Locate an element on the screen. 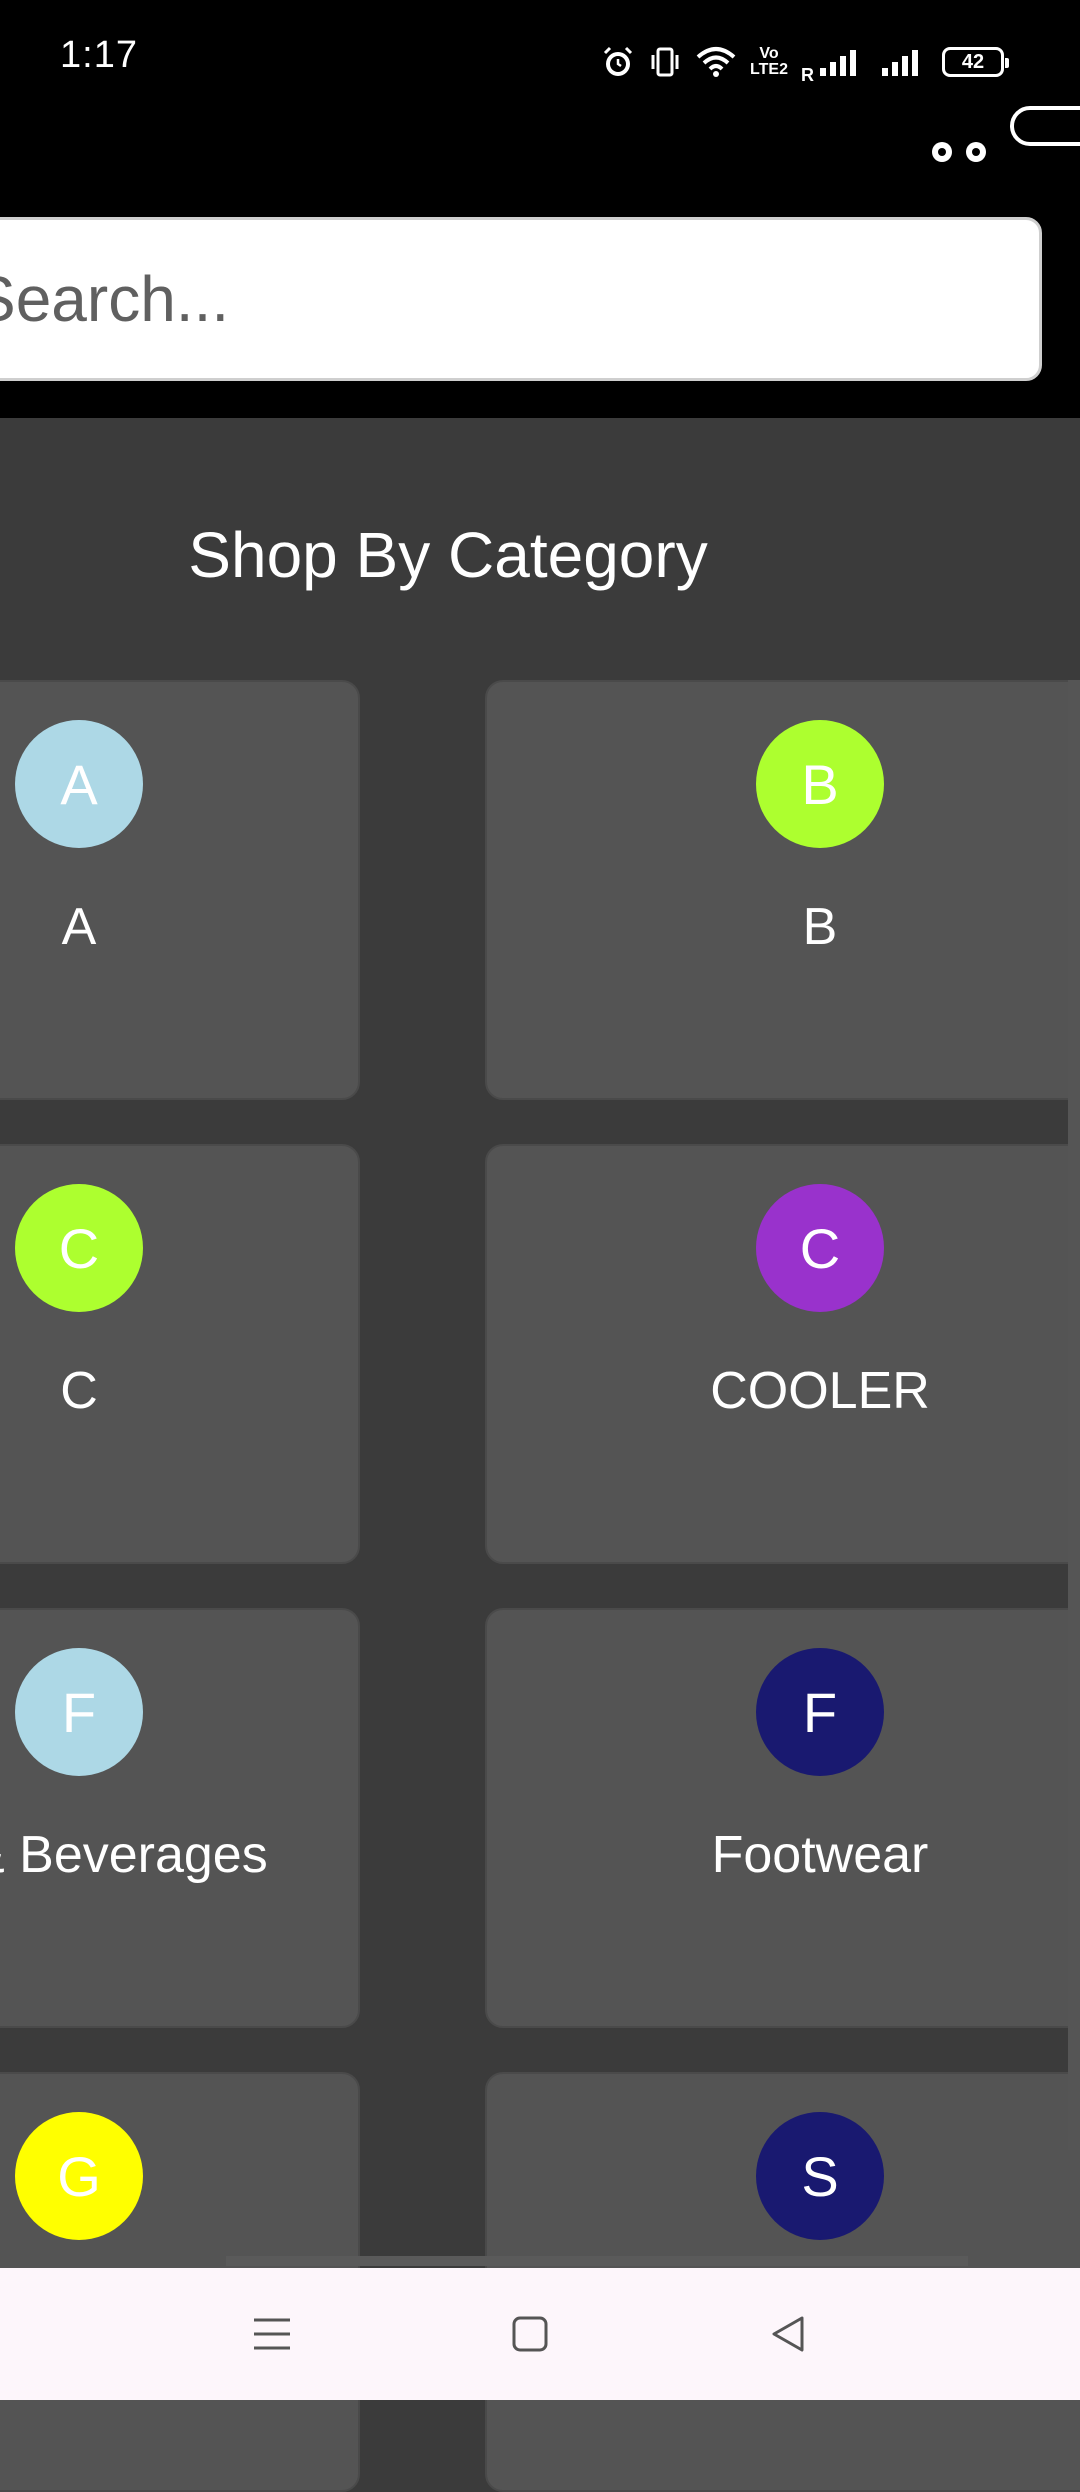 The width and height of the screenshot is (1080, 2492). signal-strength-2-icon is located at coordinates (904, 62).